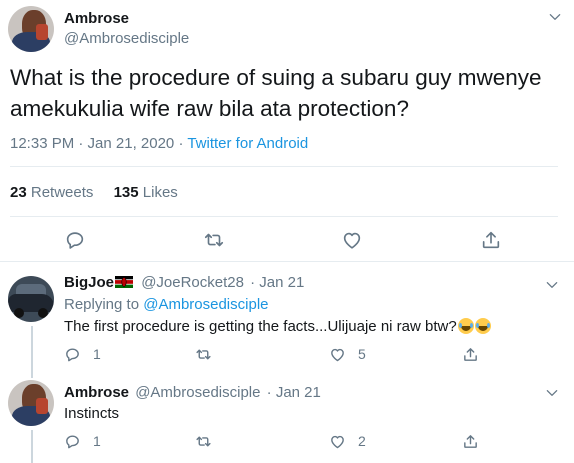  I want to click on replying-to: Replying to @Ambrosedisciple, so click(166, 304).